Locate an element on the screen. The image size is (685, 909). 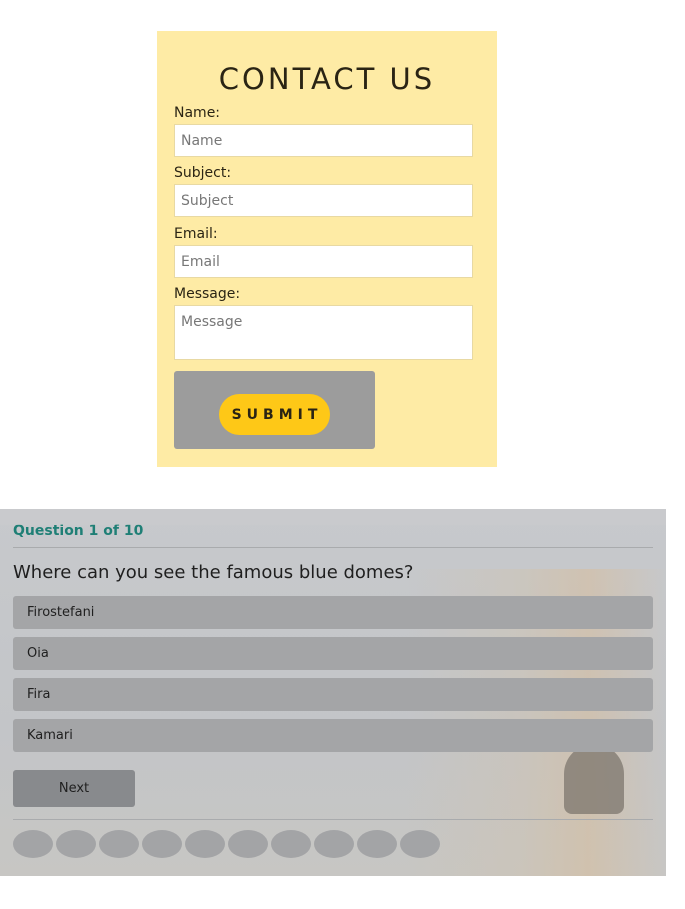
submit-container: SUBMIT is located at coordinates (274, 410).